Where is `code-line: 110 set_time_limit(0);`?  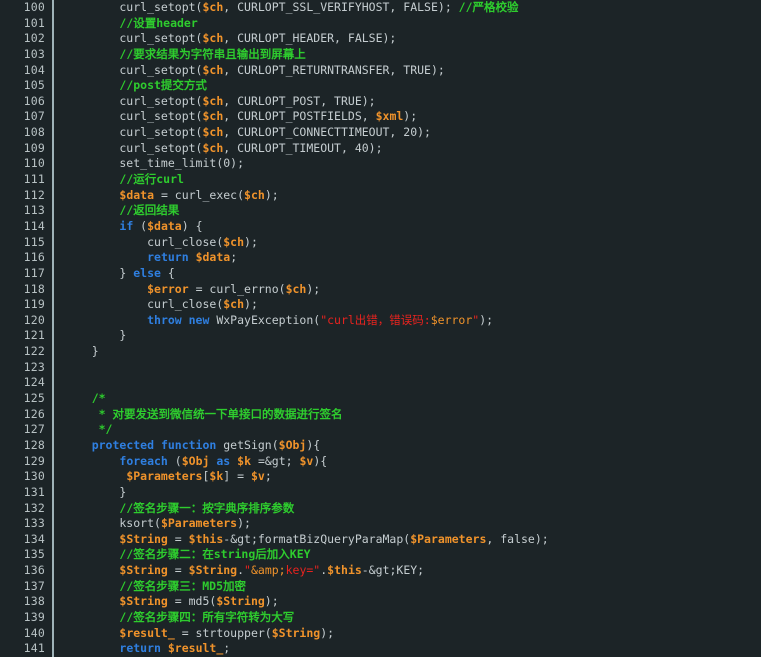
code-line: 110 set_time_limit(0); is located at coordinates (380, 164).